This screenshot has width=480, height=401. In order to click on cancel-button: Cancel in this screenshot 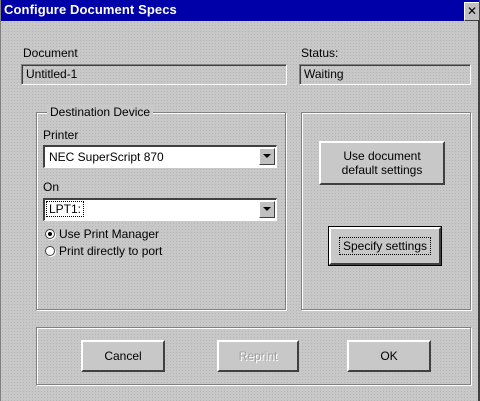, I will do `click(123, 356)`.